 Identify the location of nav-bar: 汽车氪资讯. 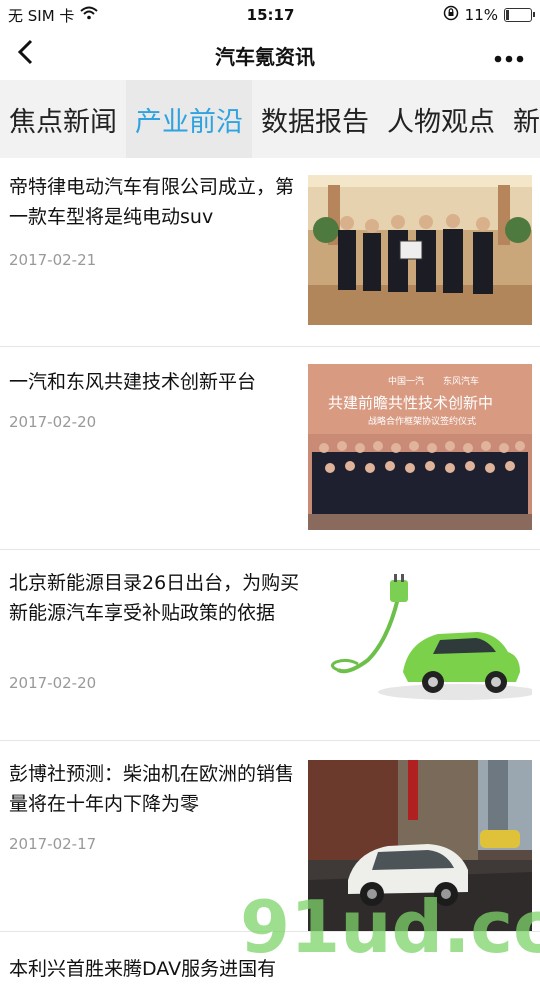
(270, 55).